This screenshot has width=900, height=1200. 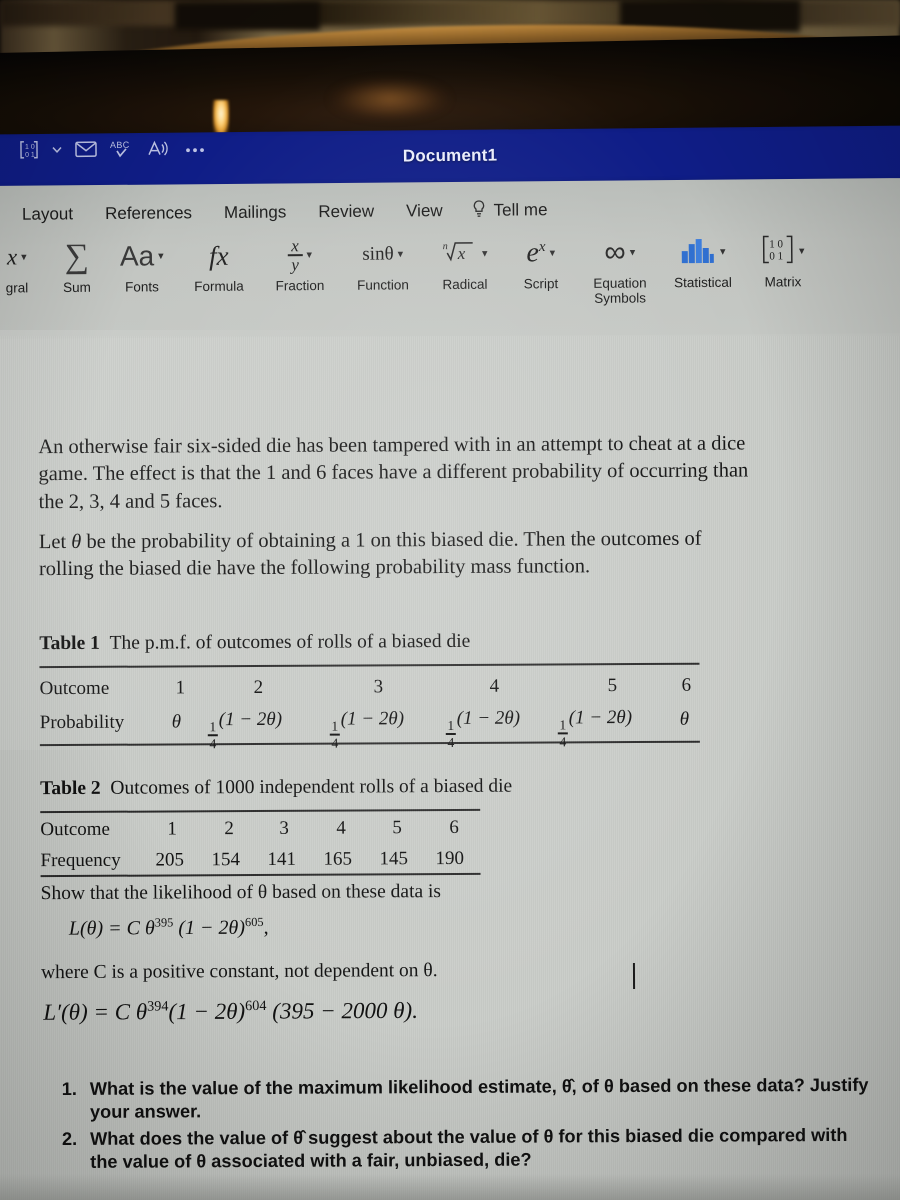 I want to click on table2-frequency-6: 190, so click(x=450, y=858).